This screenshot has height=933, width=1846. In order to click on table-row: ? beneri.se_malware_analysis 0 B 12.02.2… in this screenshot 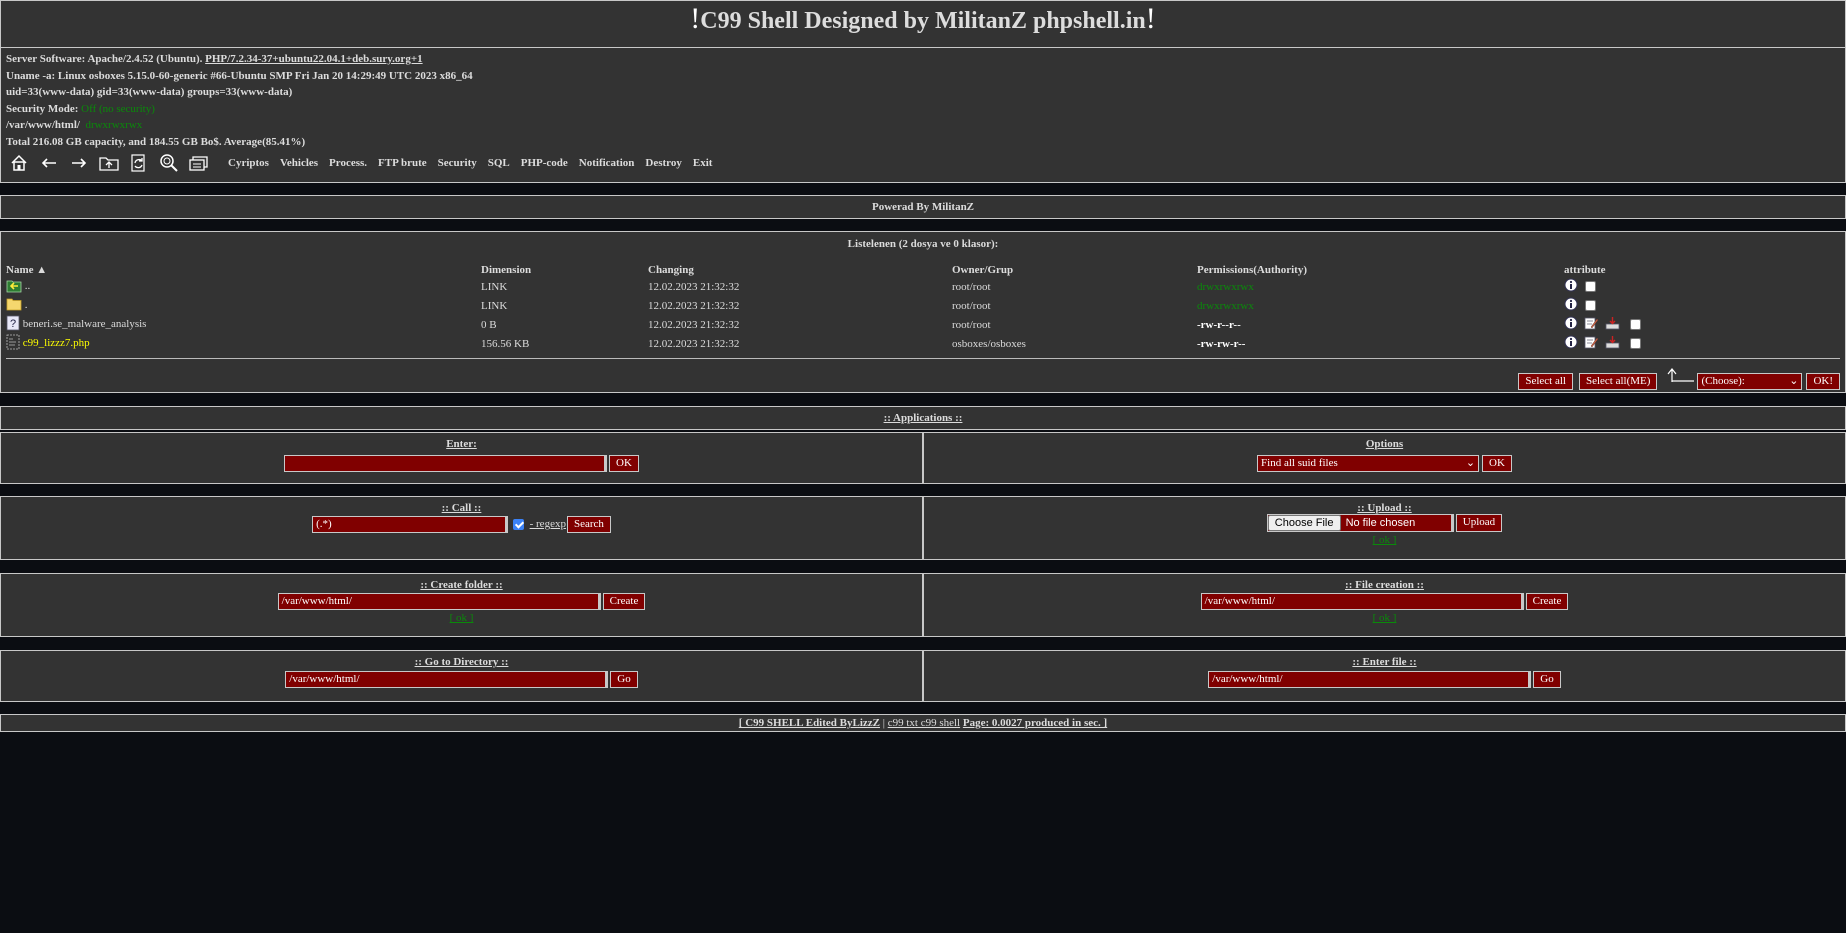, I will do `click(923, 324)`.